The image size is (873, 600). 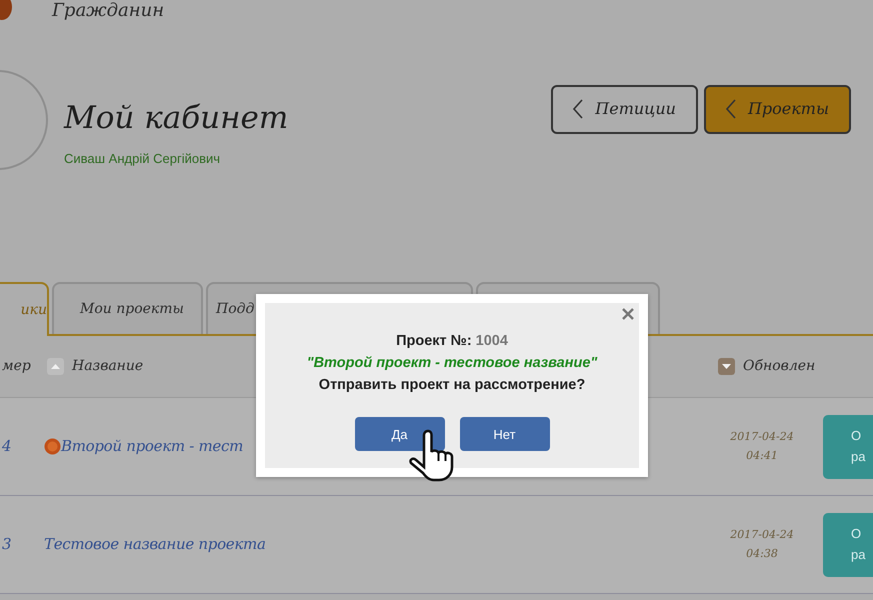 What do you see at coordinates (156, 544) in the screenshot?
I see `project-title-link: Тестовое название проекта` at bounding box center [156, 544].